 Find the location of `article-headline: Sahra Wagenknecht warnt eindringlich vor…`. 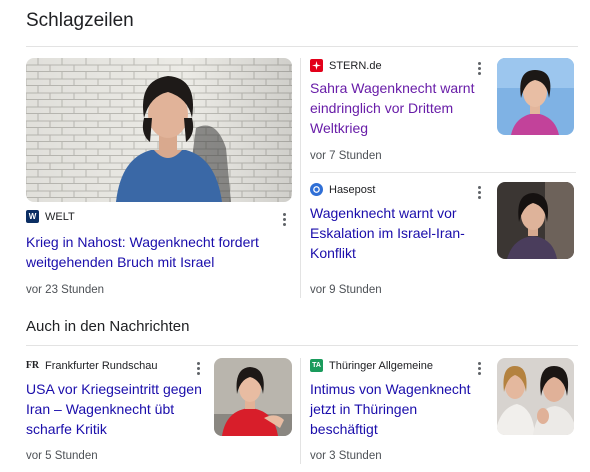

article-headline: Sahra Wagenknecht warnt eindringlich vor… is located at coordinates (395, 108).